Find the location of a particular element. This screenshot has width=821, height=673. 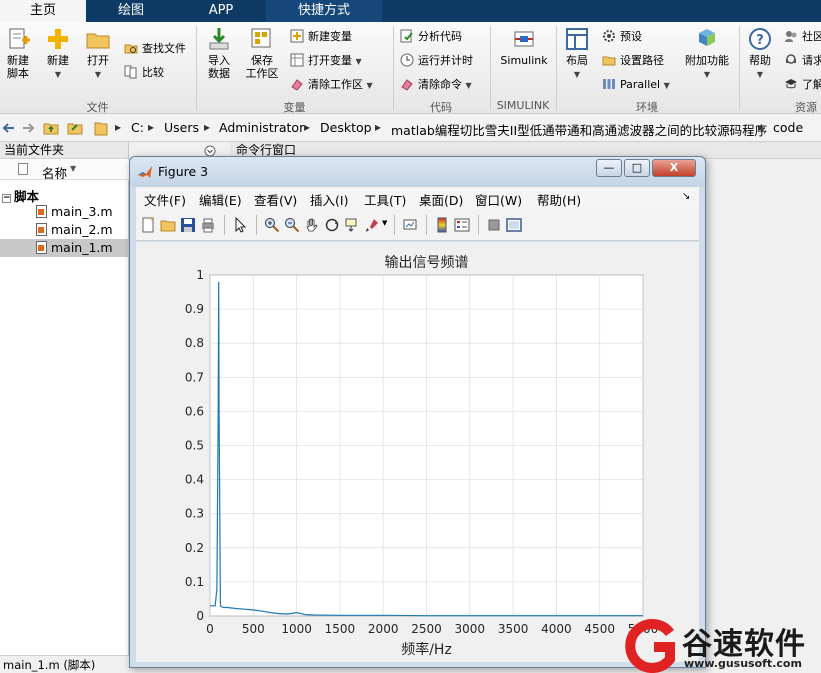

path-segment-project: matlab编程切比雪夫II型低通带通和高通滤波器之间的比较源码程序 is located at coordinates (579, 129).